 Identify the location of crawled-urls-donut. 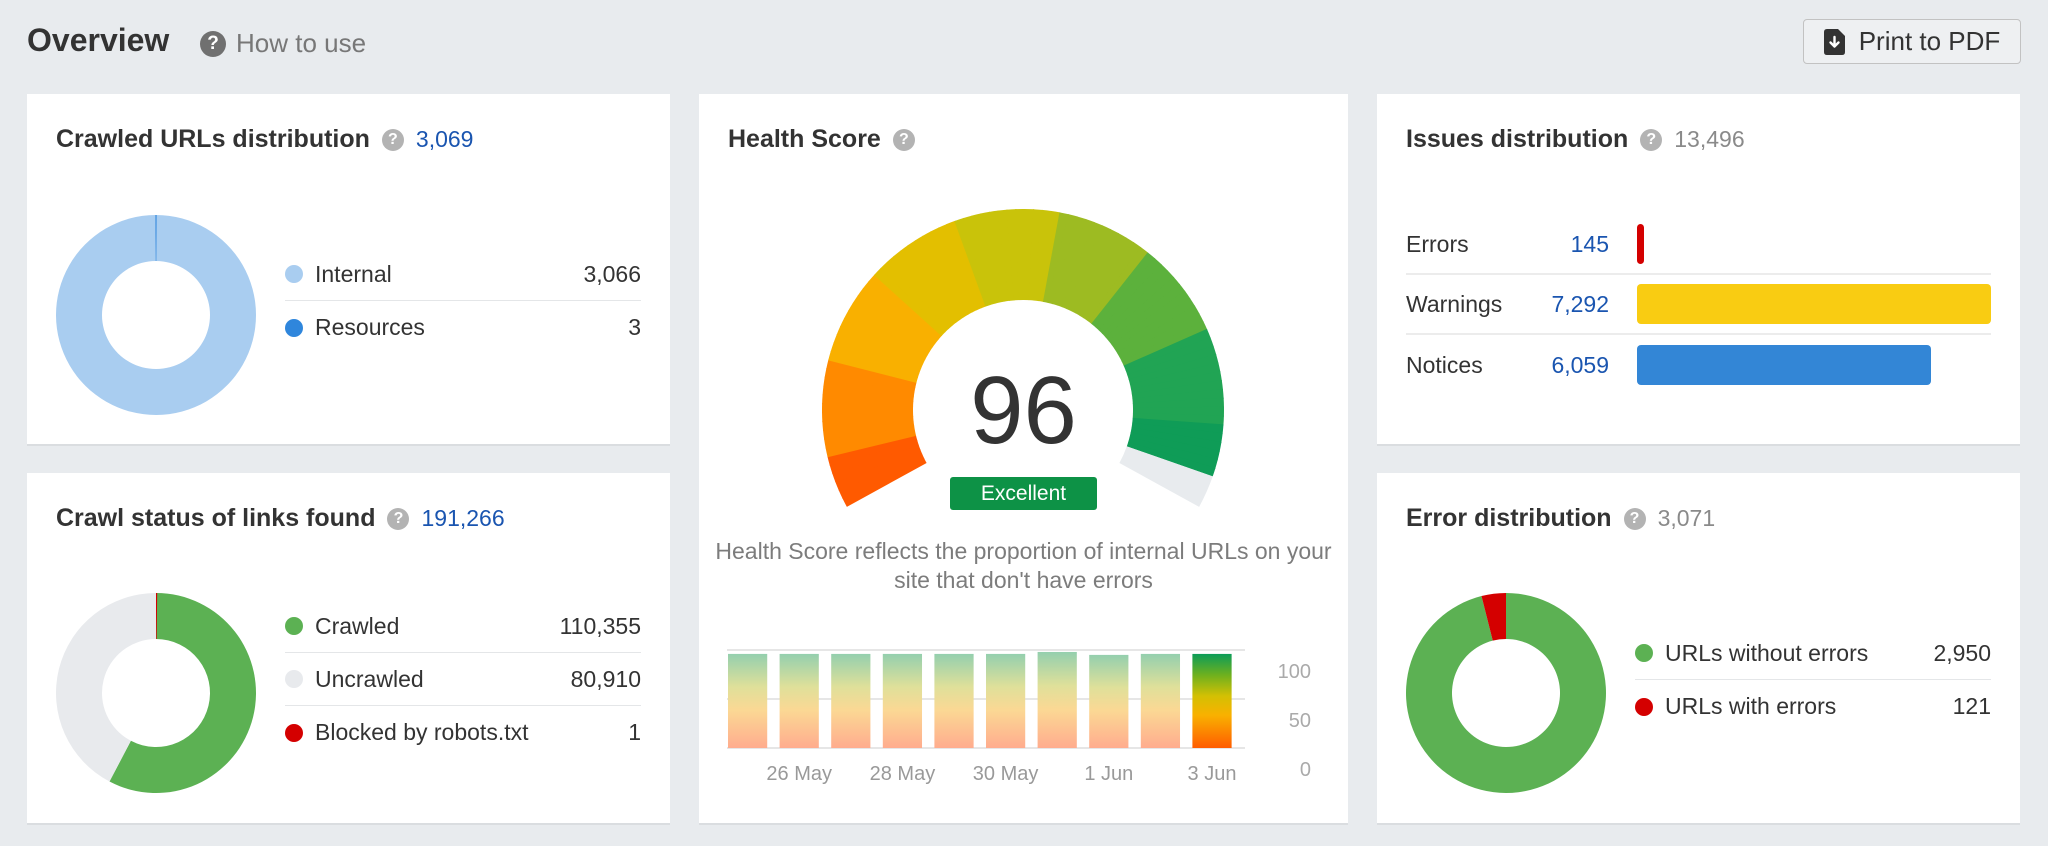
(156, 315).